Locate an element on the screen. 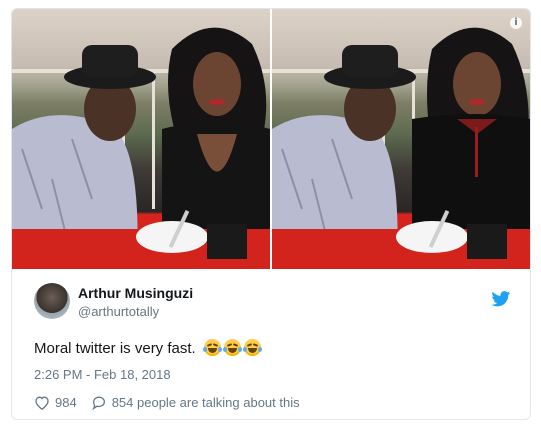  like-button: 984 is located at coordinates (55, 402).